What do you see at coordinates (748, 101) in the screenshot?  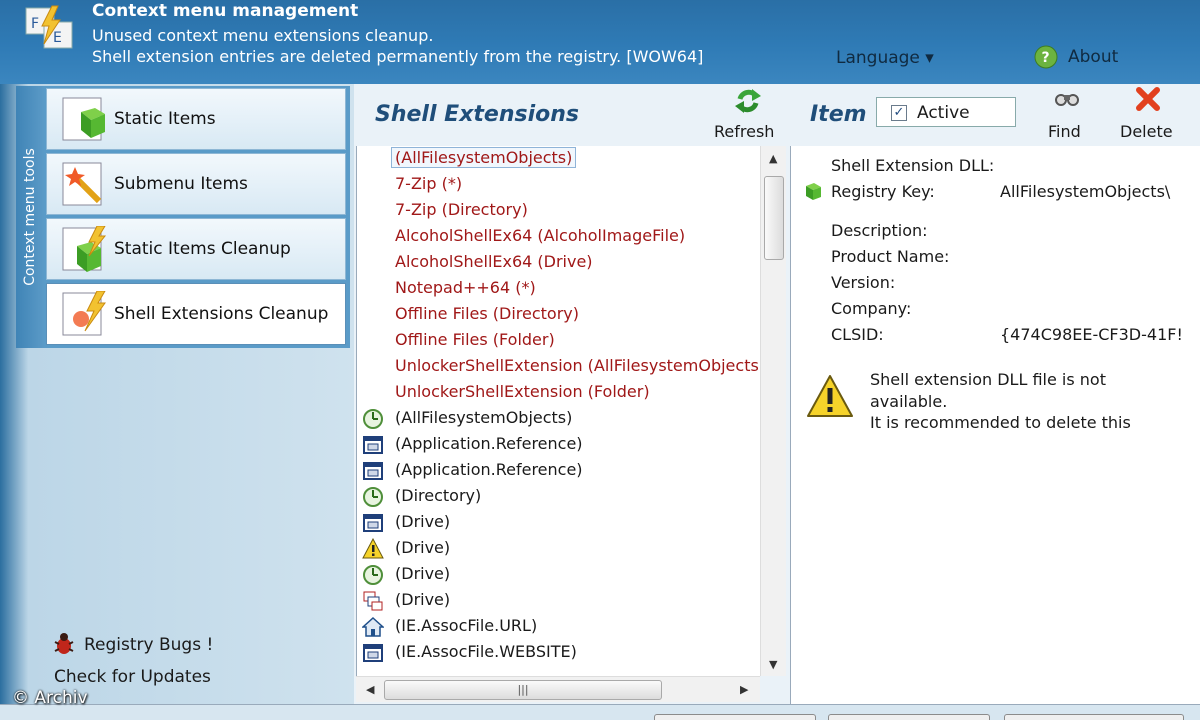 I see `refresh-icon` at bounding box center [748, 101].